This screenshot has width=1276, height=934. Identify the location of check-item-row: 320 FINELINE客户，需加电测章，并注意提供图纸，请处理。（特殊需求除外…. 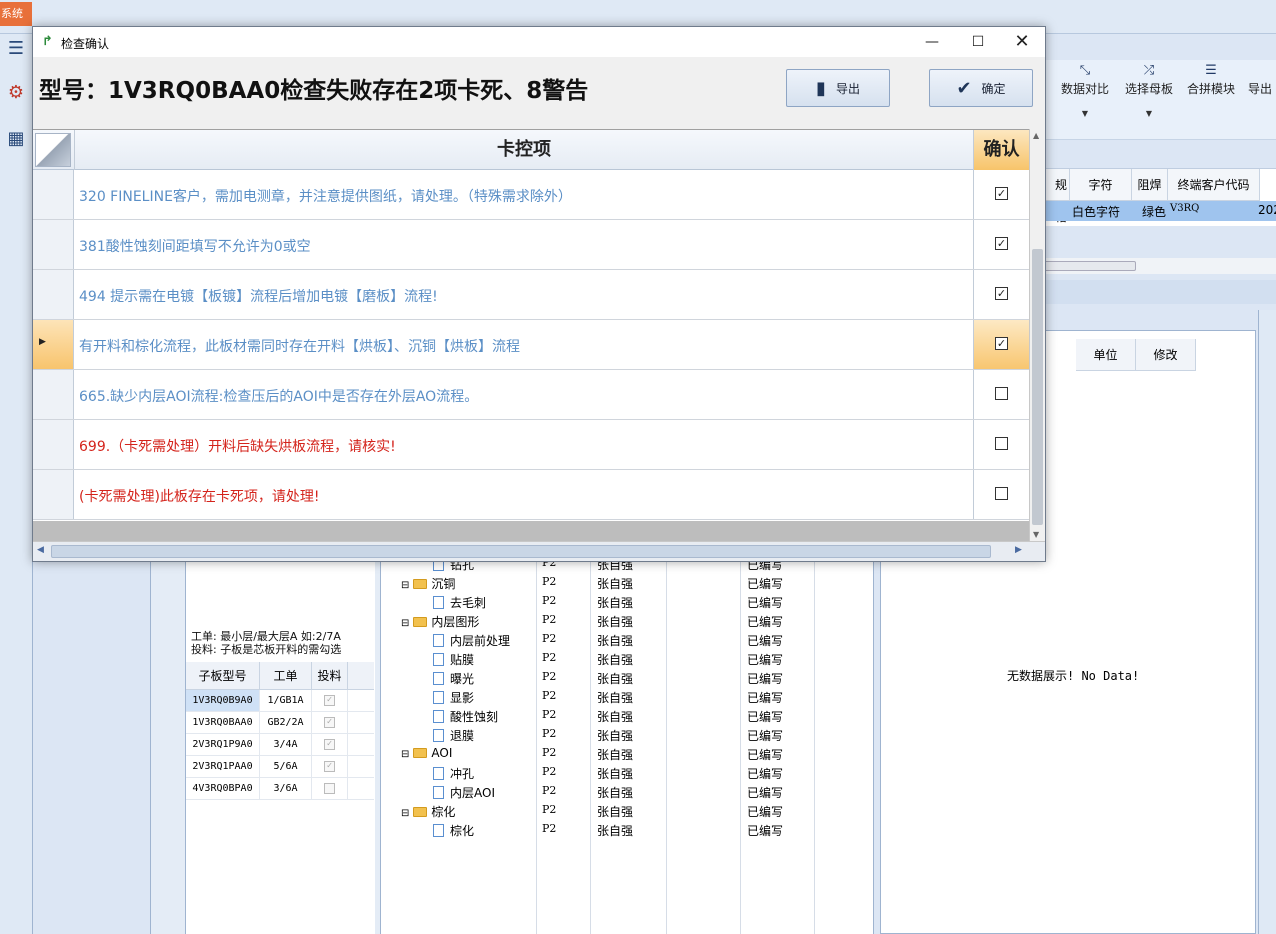
(531, 195).